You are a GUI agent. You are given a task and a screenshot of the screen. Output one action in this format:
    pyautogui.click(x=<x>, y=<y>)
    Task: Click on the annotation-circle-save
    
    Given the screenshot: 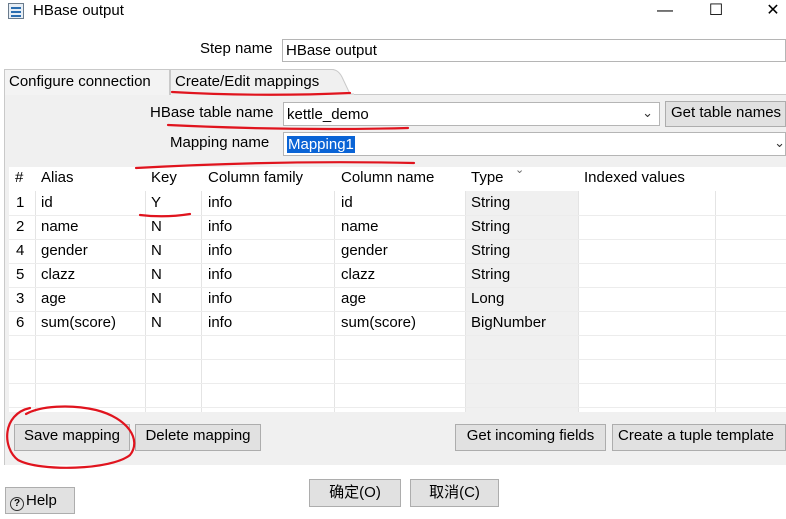 What is the action you would take?
    pyautogui.click(x=71, y=437)
    